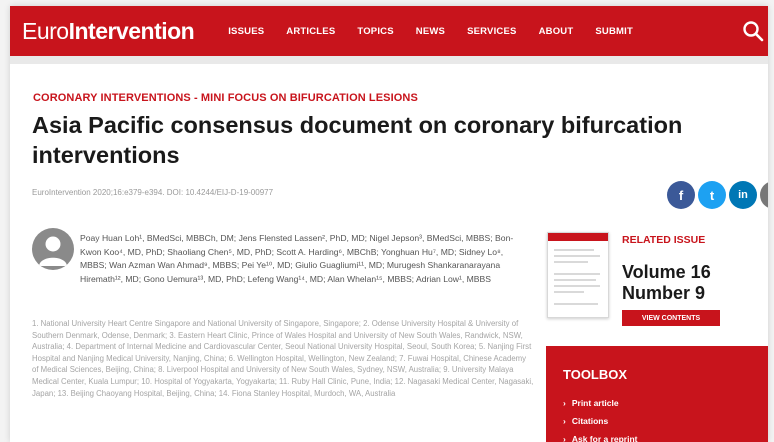  I want to click on twitter-share-button: t, so click(712, 195).